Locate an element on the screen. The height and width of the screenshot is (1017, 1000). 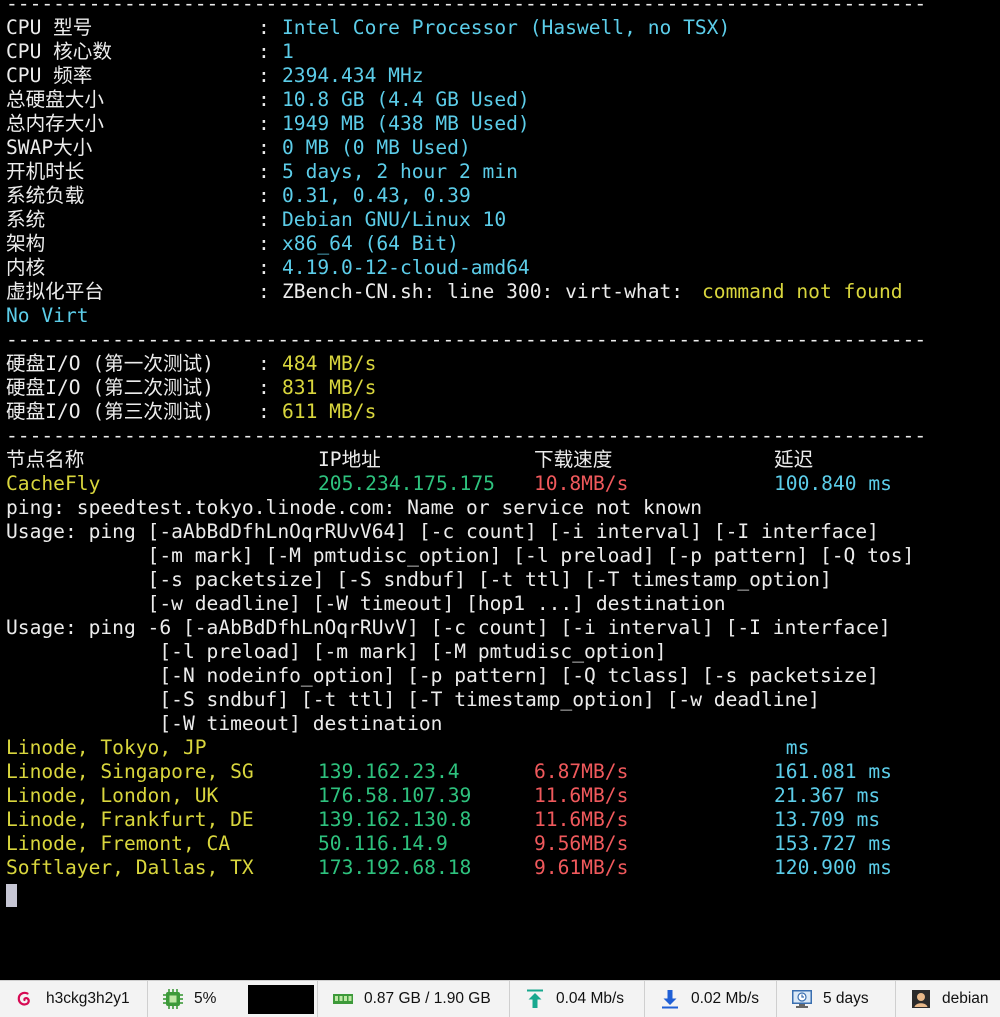
header-ip: IP地址 is located at coordinates (349, 459).